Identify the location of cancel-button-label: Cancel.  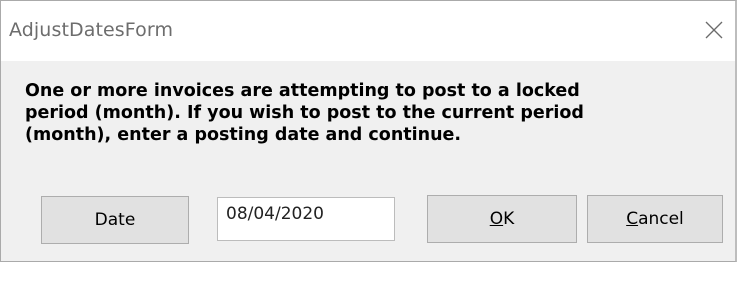
(655, 219).